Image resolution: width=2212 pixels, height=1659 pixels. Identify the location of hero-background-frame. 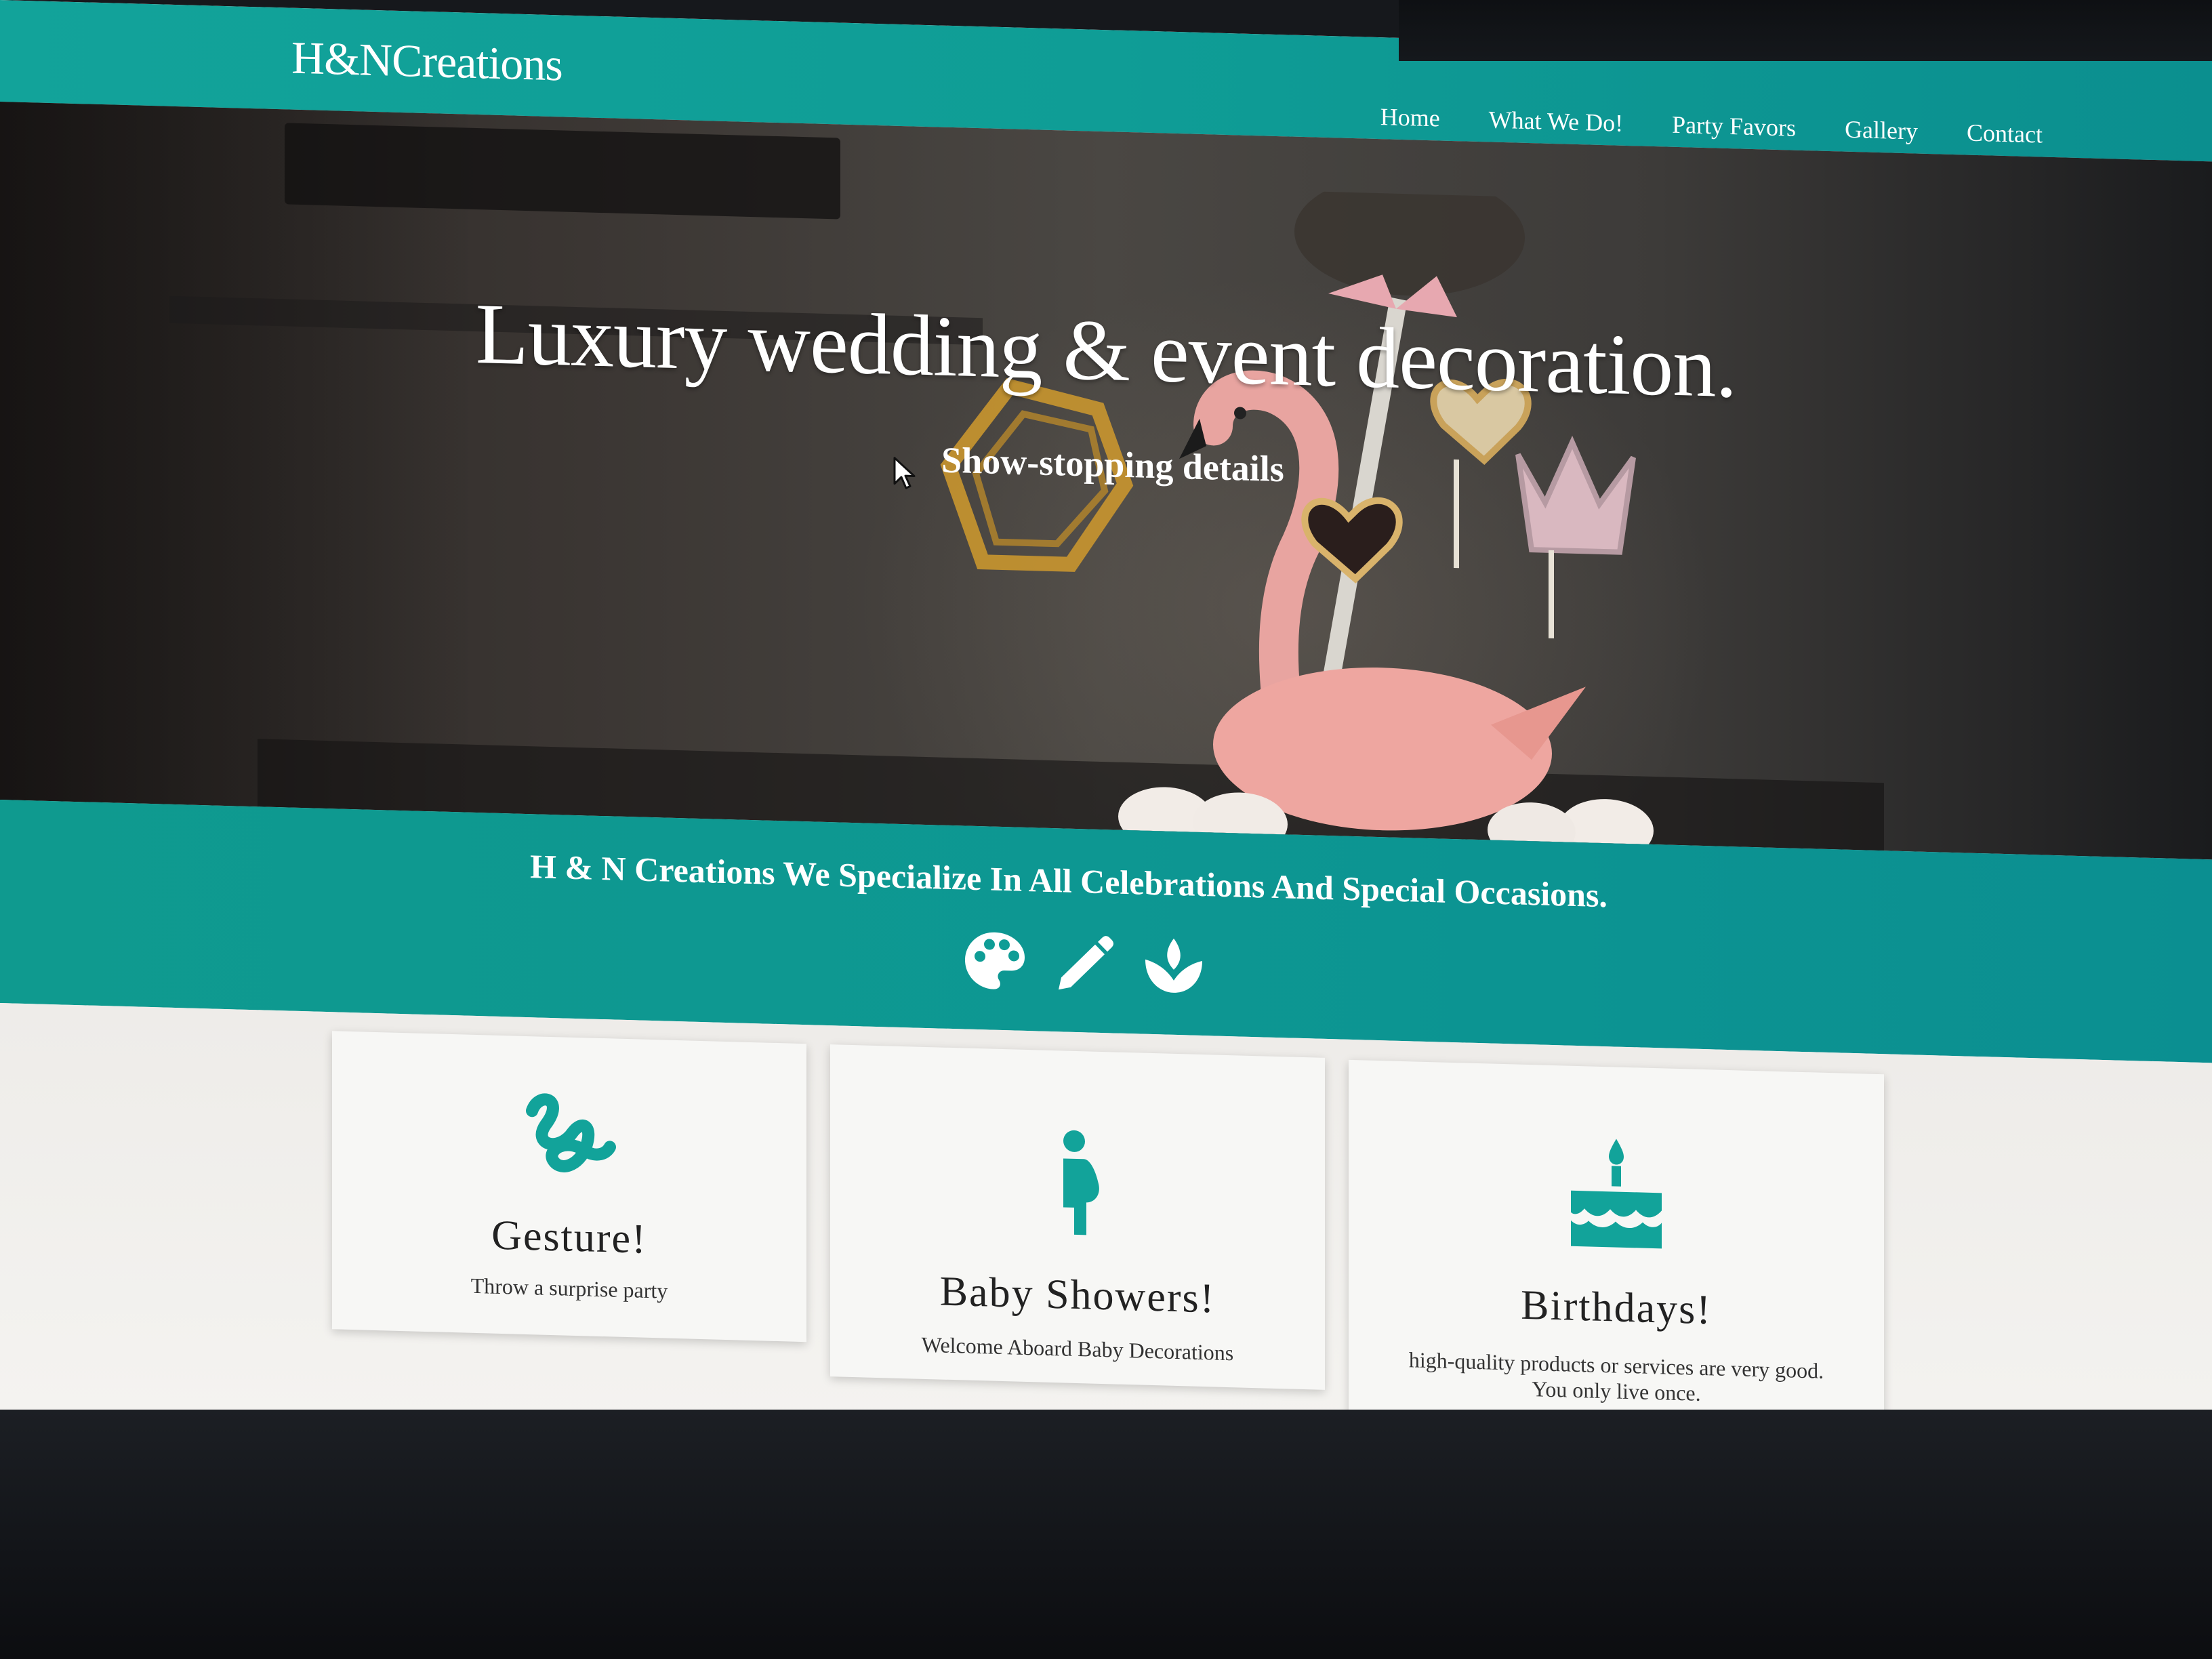
(562, 171).